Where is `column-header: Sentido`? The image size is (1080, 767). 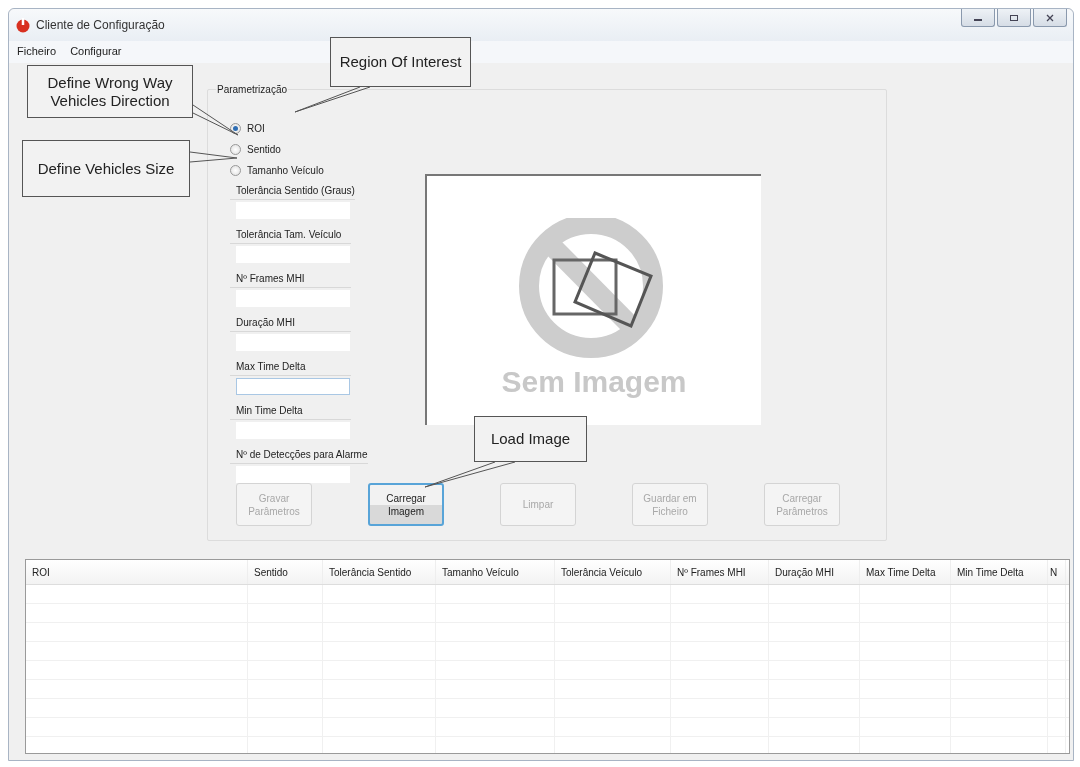
column-header: Sentido is located at coordinates (285, 572).